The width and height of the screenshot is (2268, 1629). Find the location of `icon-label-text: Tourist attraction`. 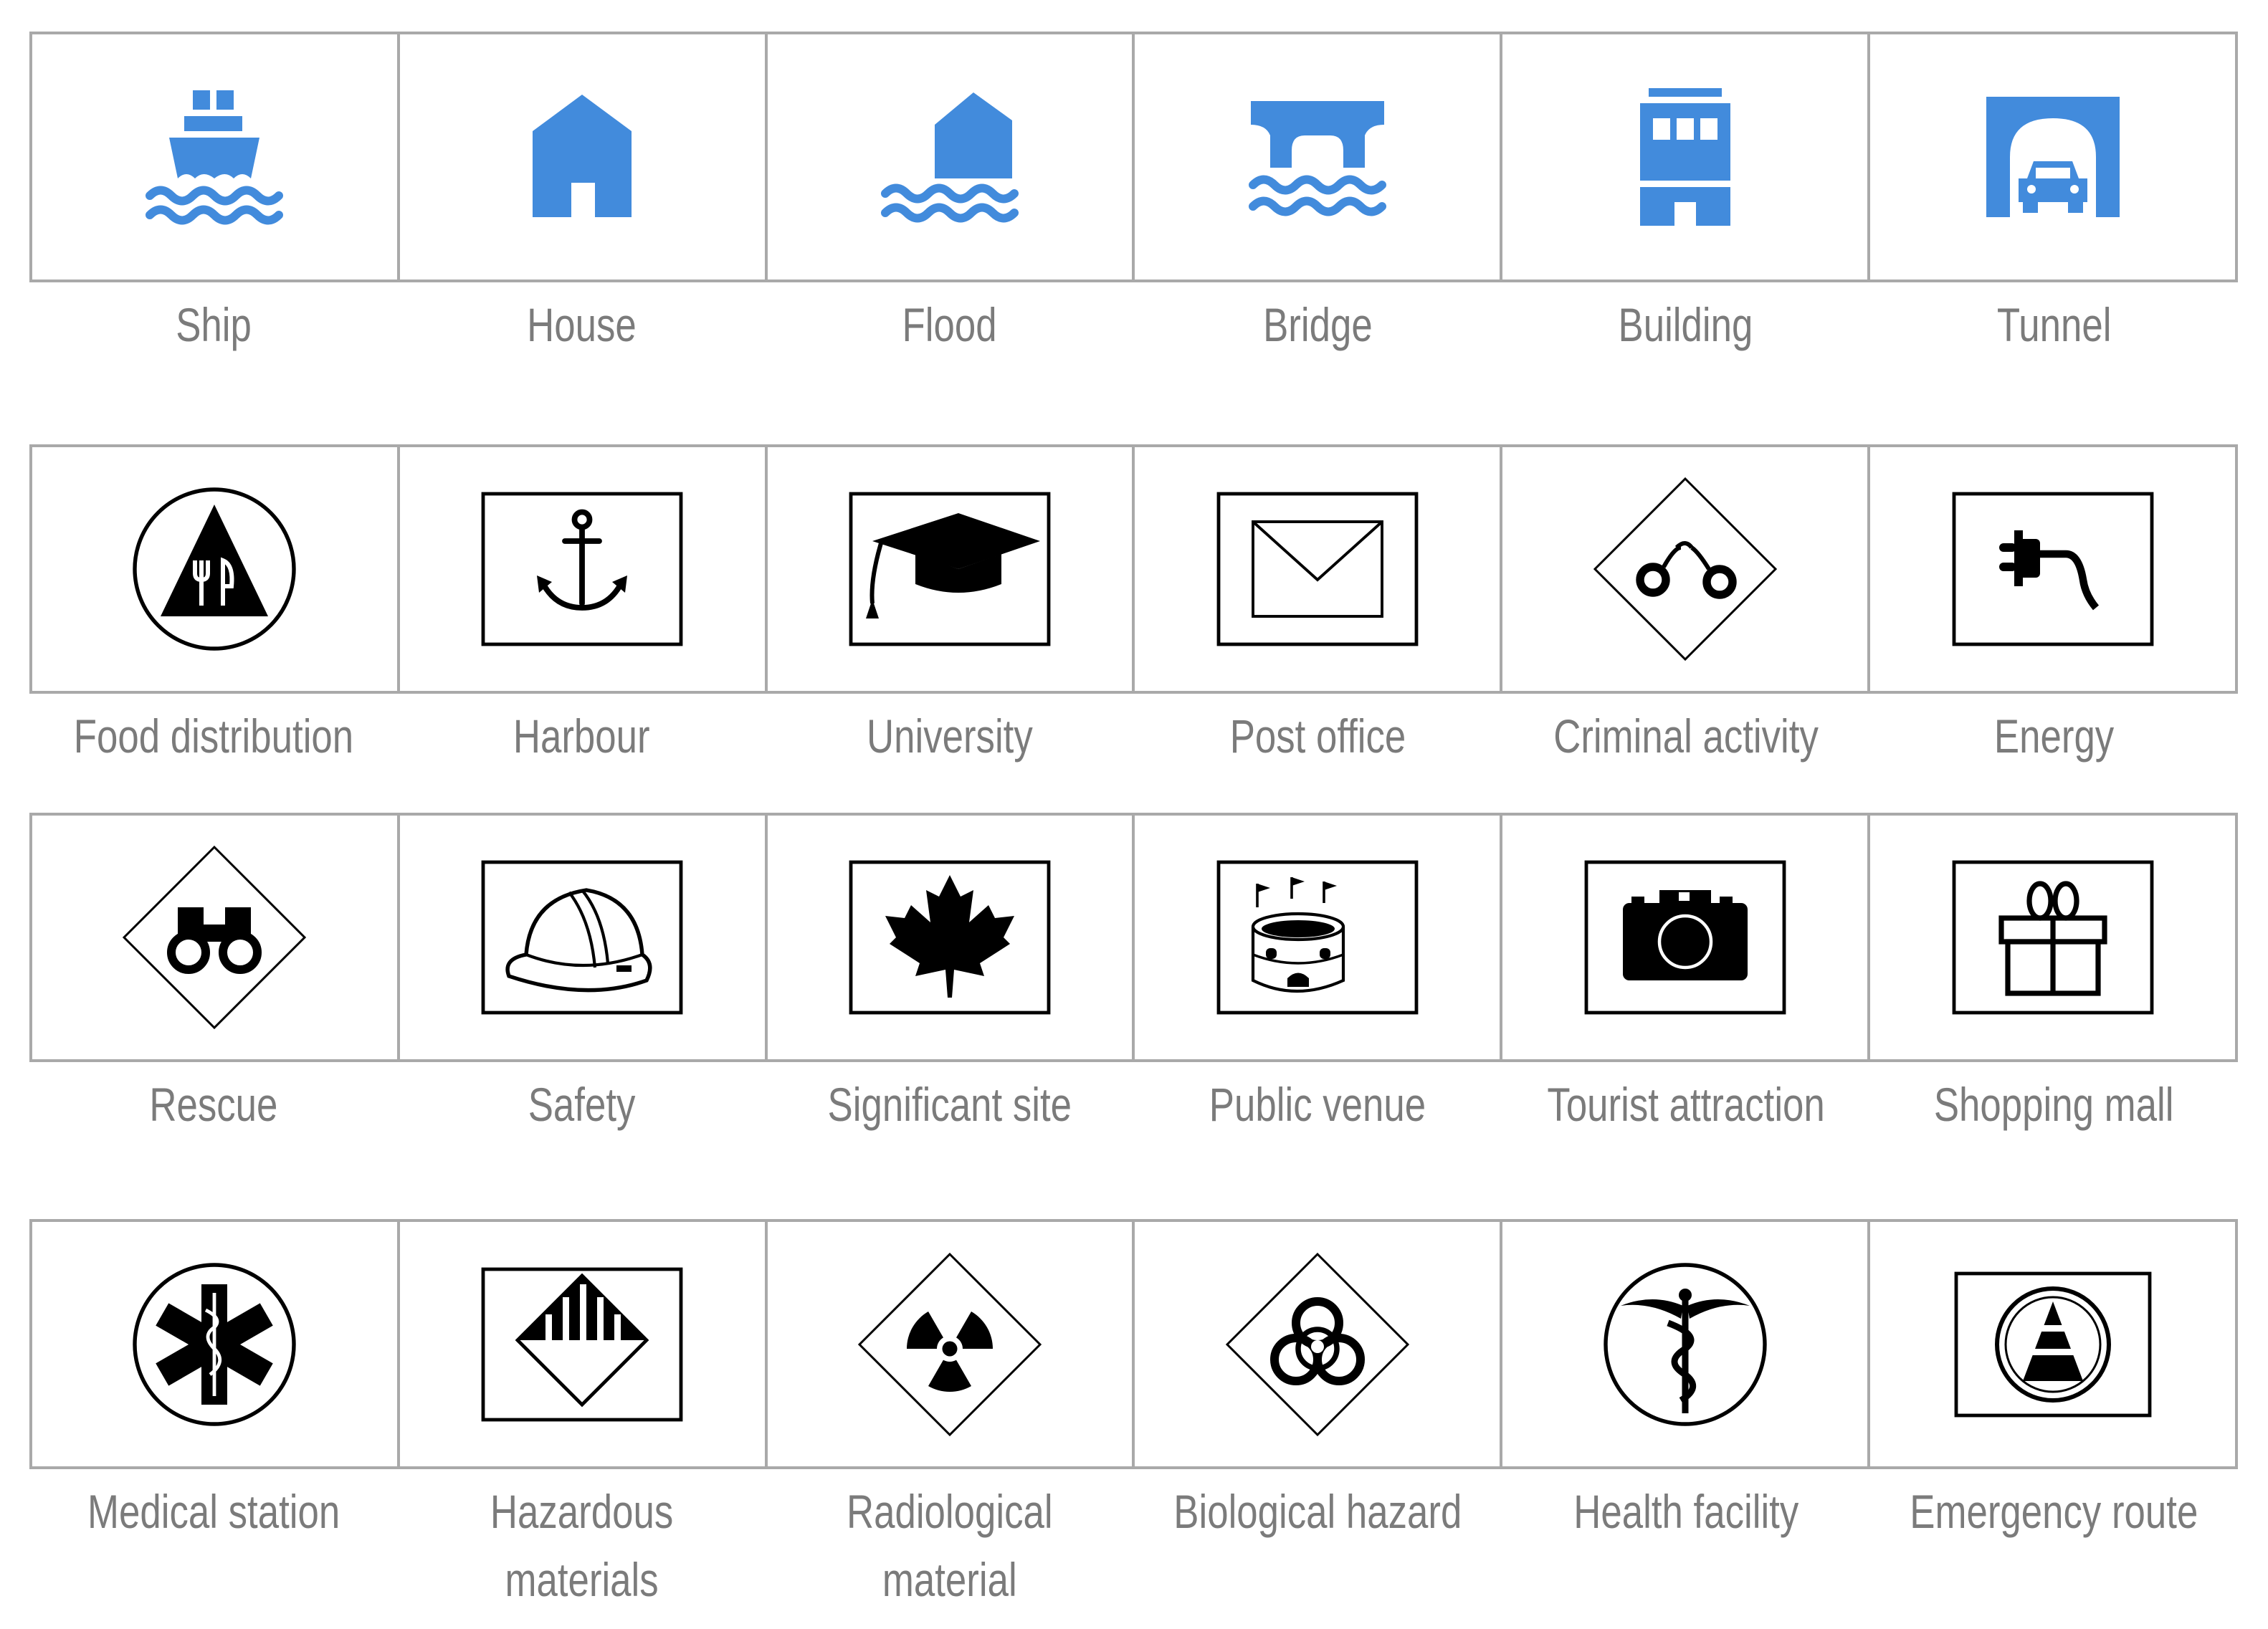

icon-label-text: Tourist attraction is located at coordinates (1686, 1104).